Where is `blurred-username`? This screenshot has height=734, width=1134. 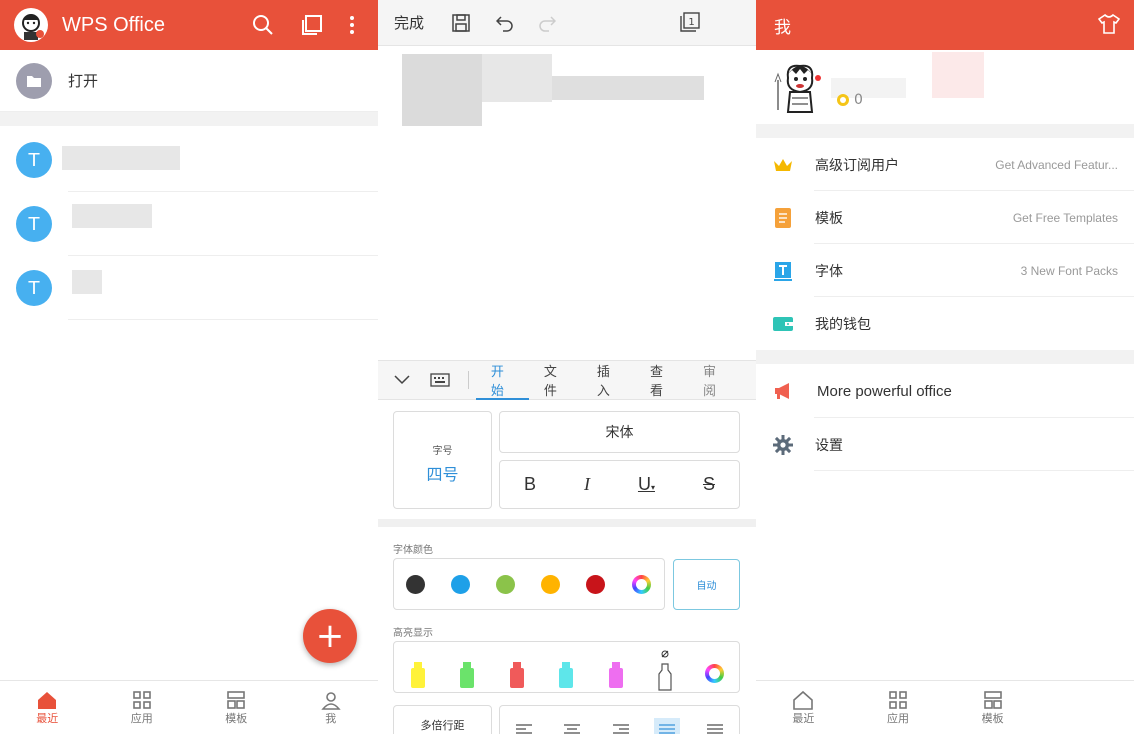 blurred-username is located at coordinates (958, 75).